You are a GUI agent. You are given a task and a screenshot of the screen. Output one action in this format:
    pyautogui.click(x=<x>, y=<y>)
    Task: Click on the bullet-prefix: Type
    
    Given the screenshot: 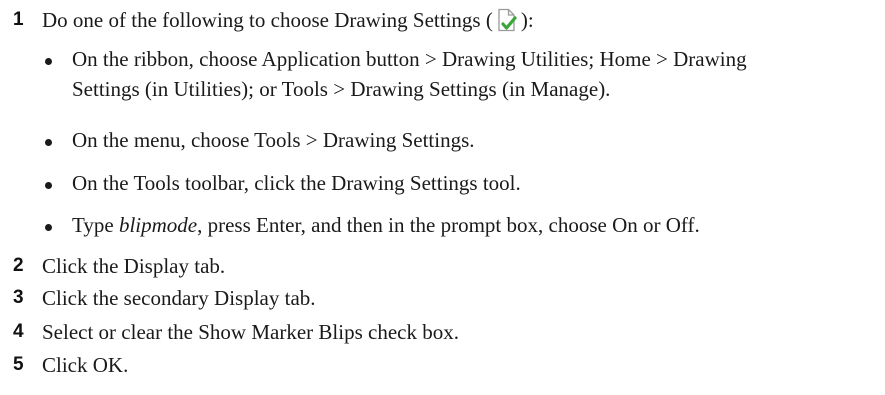 What is the action you would take?
    pyautogui.click(x=95, y=225)
    